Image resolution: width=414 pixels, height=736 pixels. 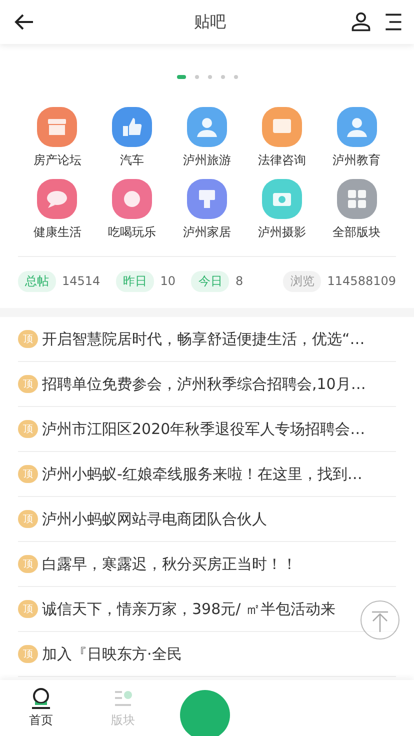 What do you see at coordinates (132, 160) in the screenshot?
I see `forum-label: 汽车` at bounding box center [132, 160].